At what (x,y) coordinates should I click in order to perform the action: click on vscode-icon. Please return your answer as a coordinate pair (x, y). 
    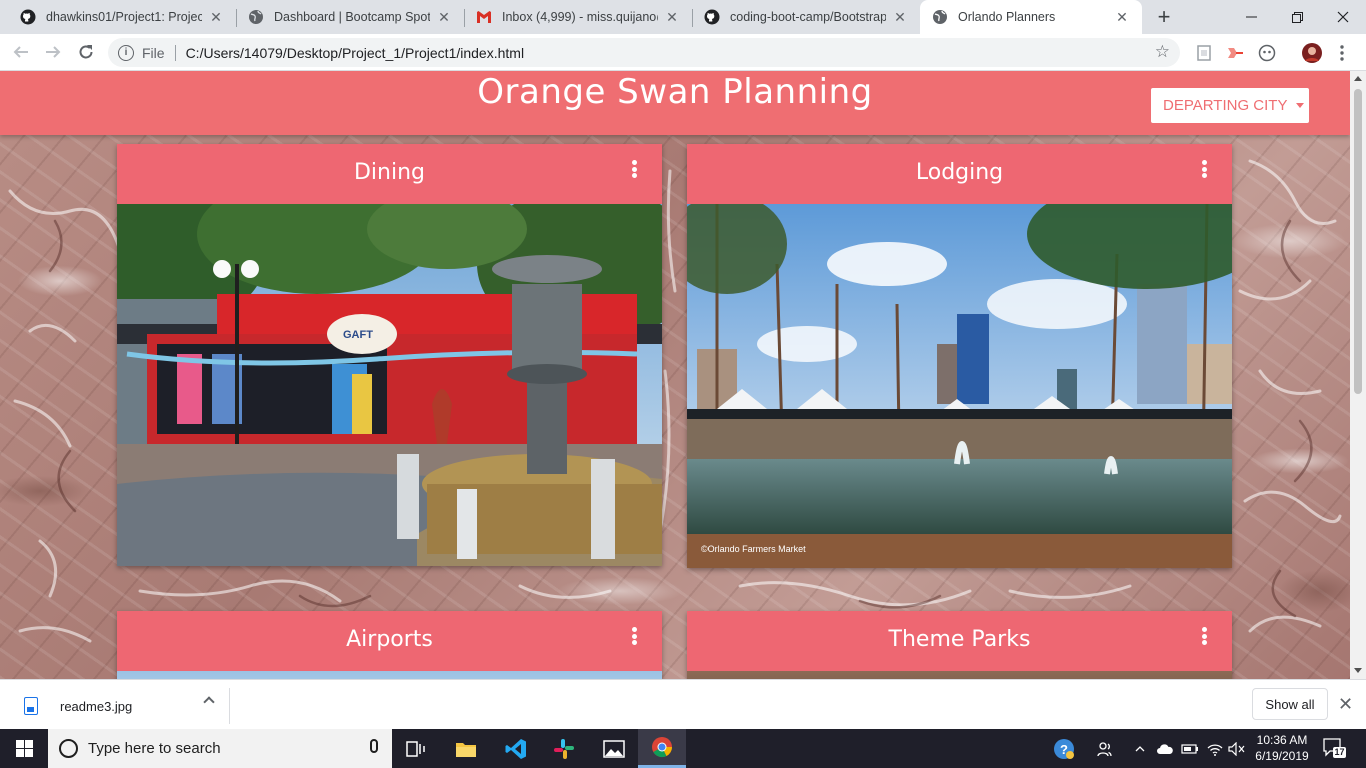
    Looking at the image, I should click on (515, 748).